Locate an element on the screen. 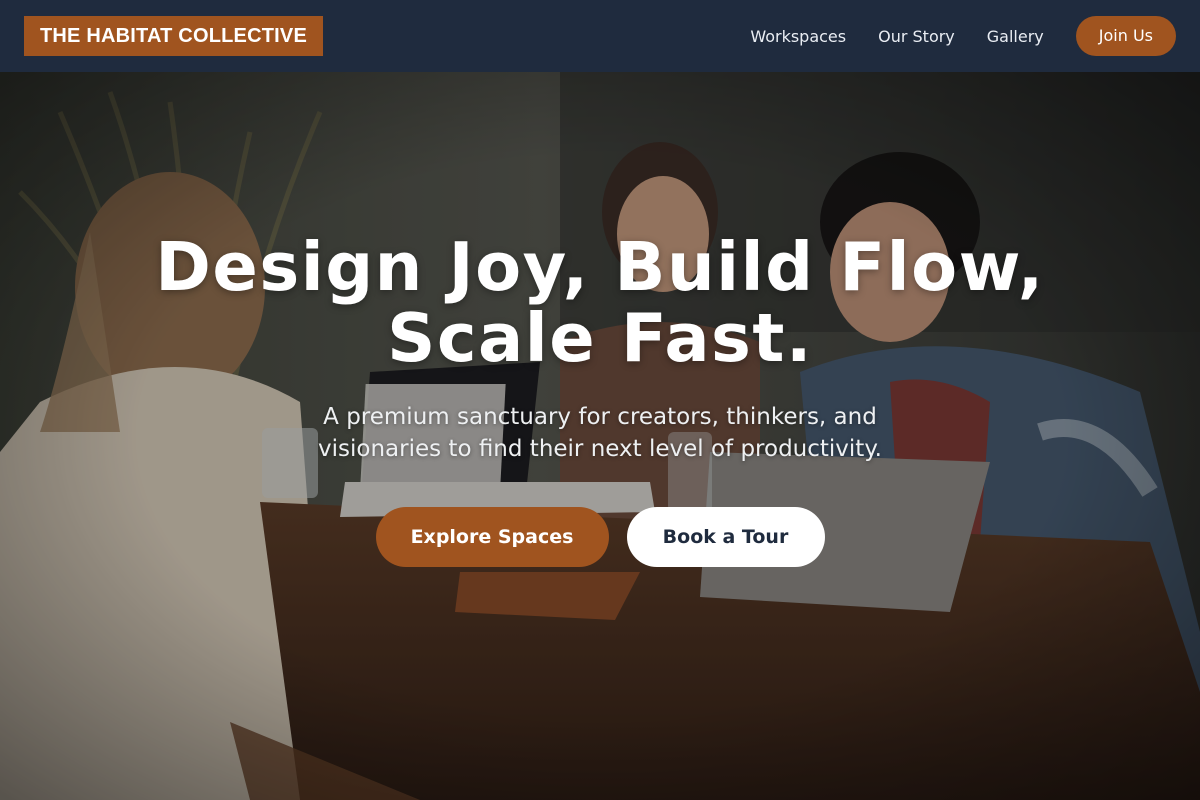  nav-link-workspaces: Workspaces is located at coordinates (798, 36).